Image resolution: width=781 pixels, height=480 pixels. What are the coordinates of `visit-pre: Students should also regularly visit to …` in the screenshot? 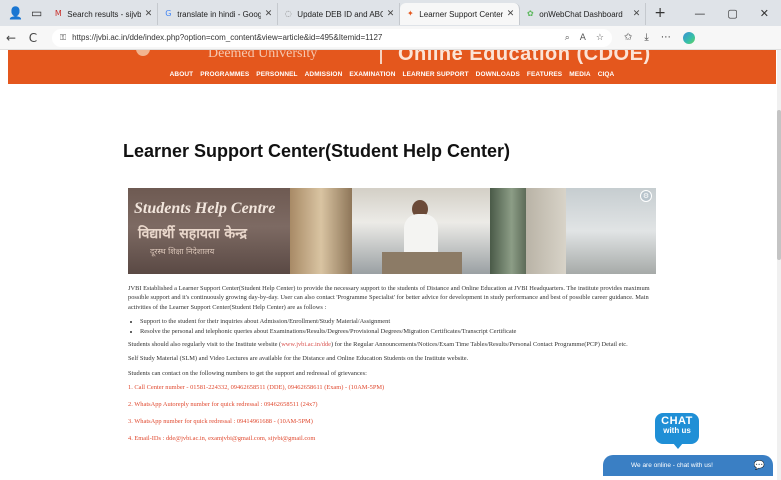 It's located at (205, 345).